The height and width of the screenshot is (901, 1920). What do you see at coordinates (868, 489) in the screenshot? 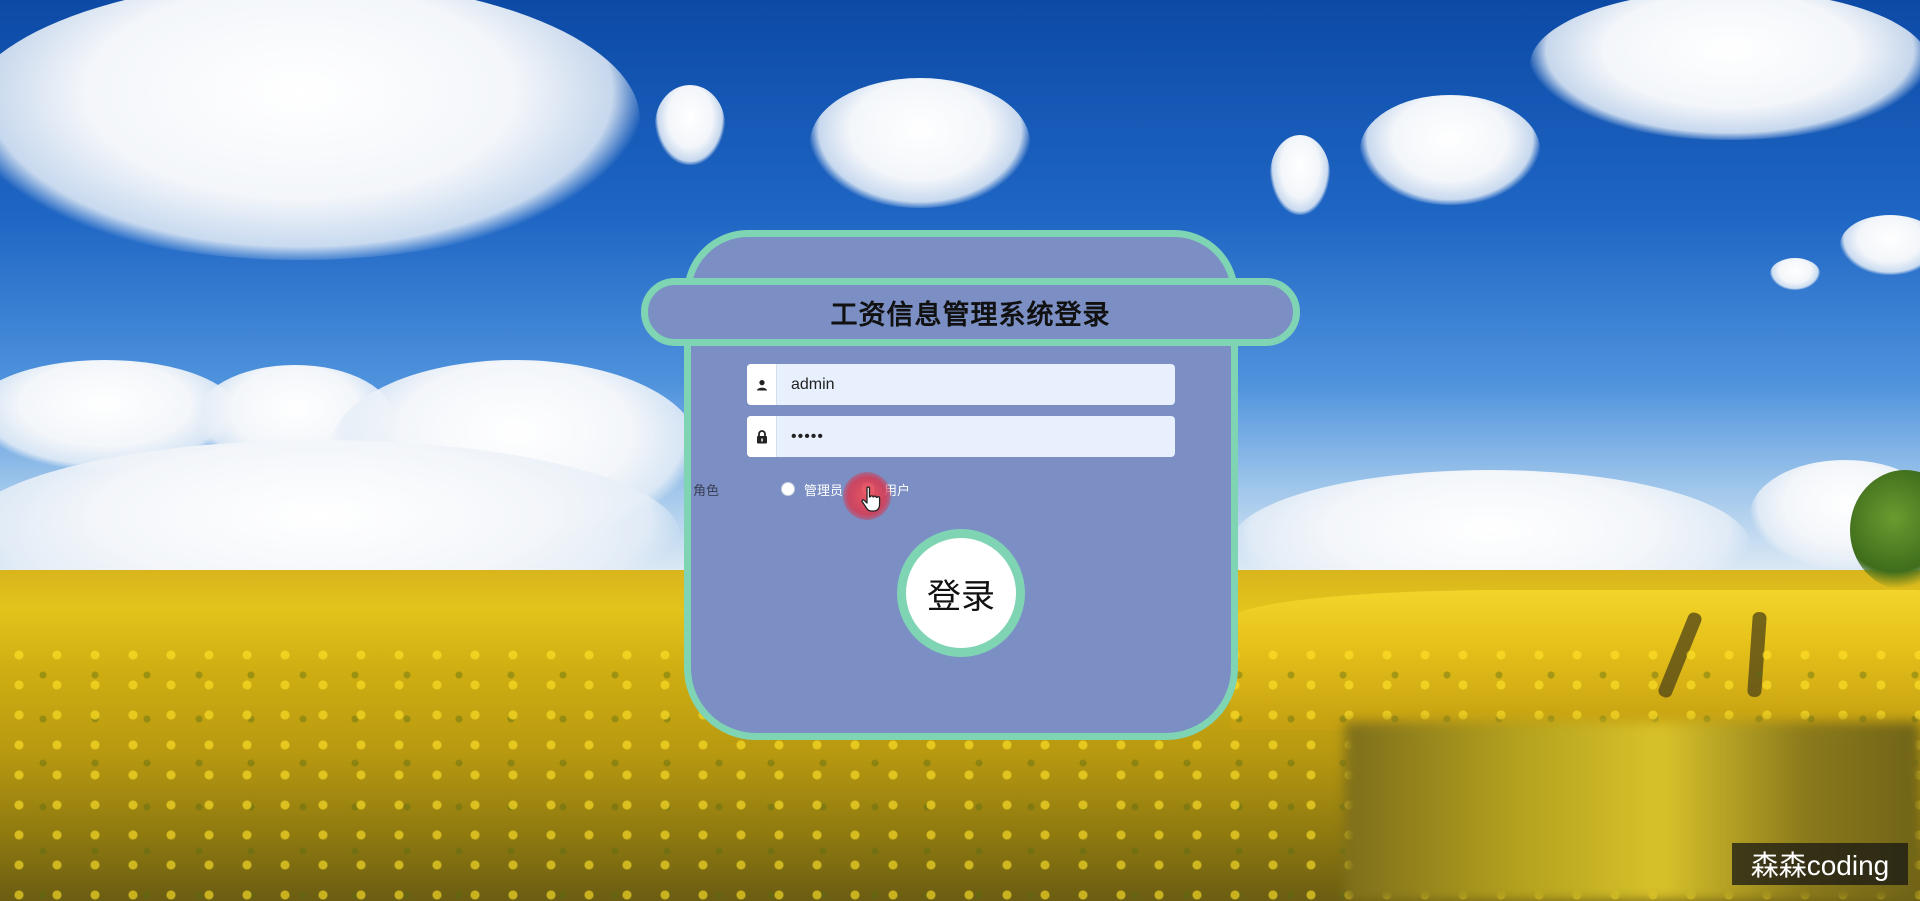
I see `role-radio-user` at bounding box center [868, 489].